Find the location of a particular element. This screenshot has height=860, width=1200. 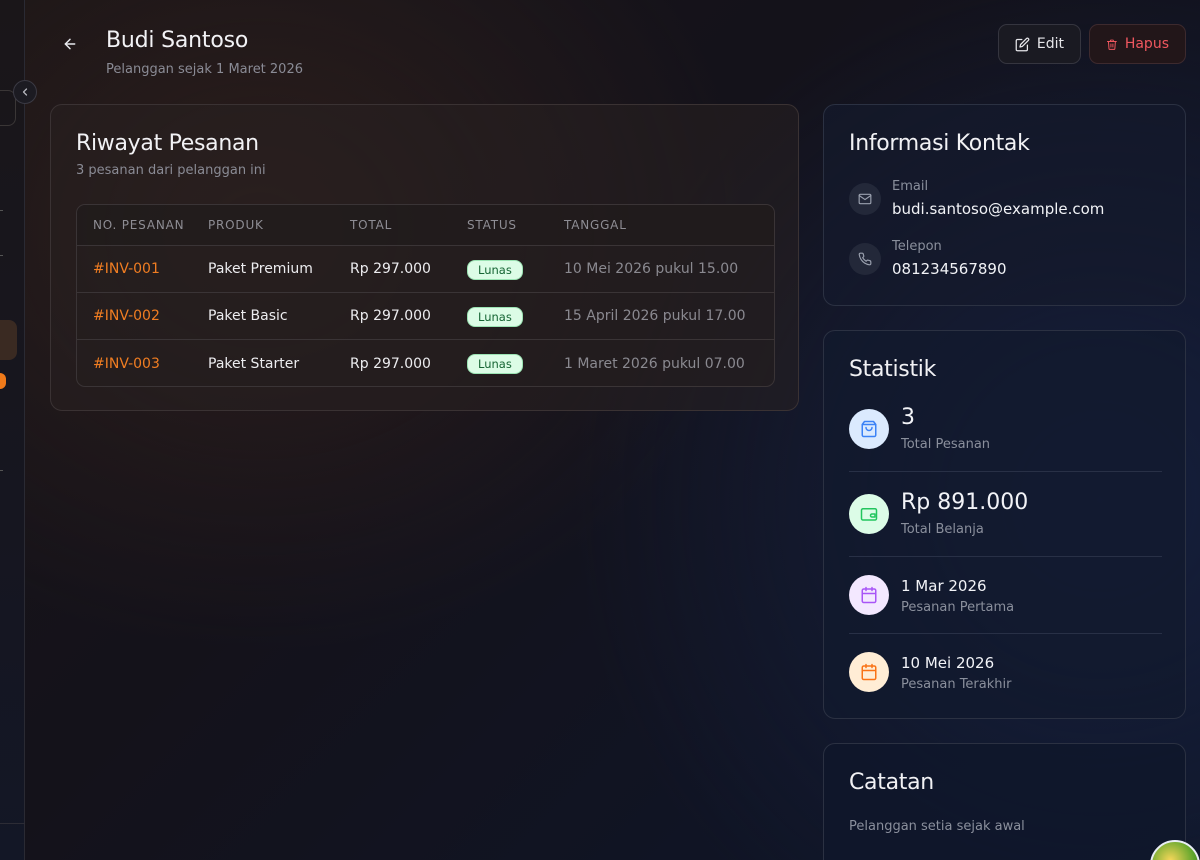

sidebar-notification-dot is located at coordinates (3, 381).